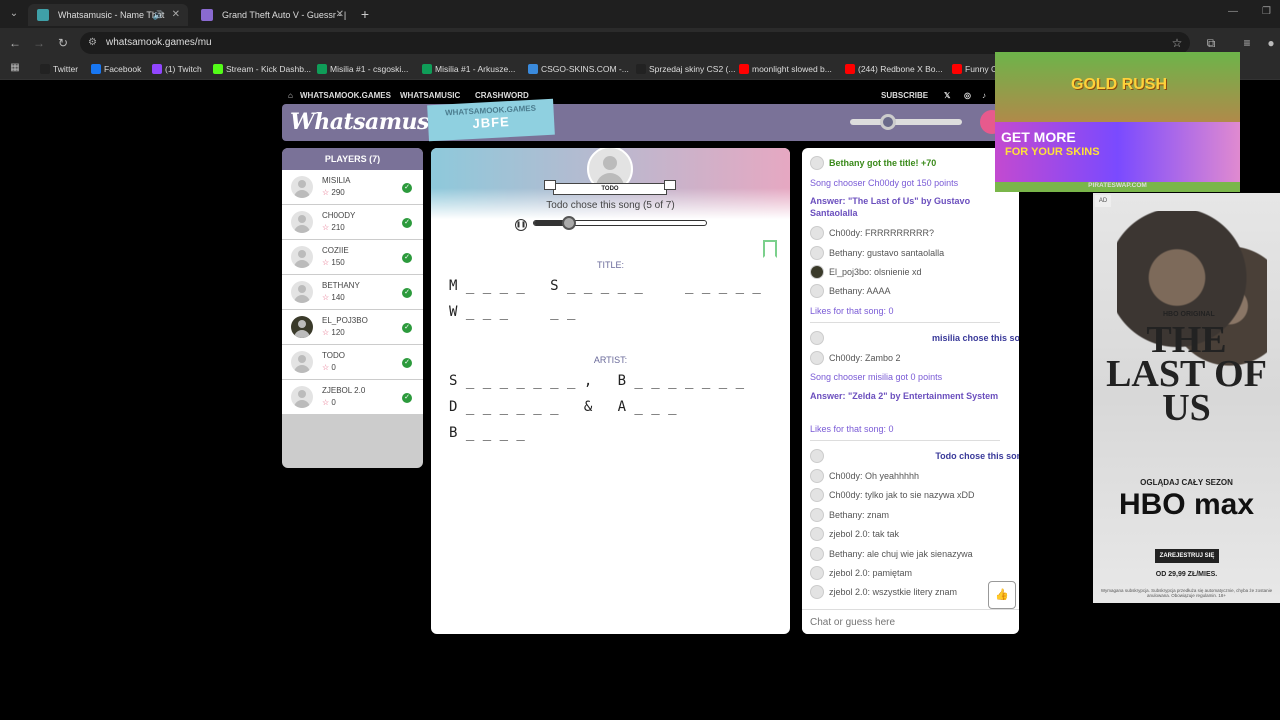  Describe the element at coordinates (207, 15) in the screenshot. I see `guessr-favicon-icon` at that location.